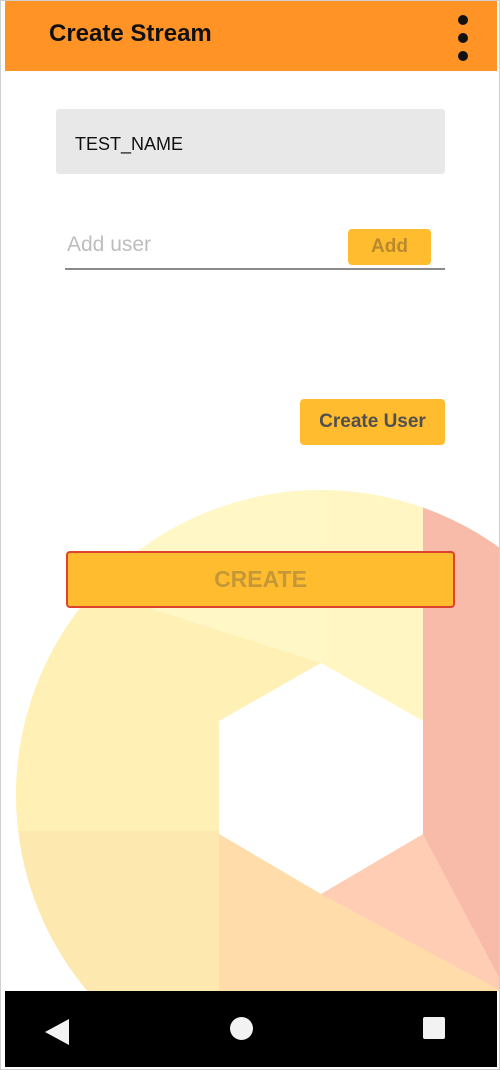 Image resolution: width=500 pixels, height=1070 pixels. What do you see at coordinates (463, 38) in the screenshot?
I see `more-vert-icon` at bounding box center [463, 38].